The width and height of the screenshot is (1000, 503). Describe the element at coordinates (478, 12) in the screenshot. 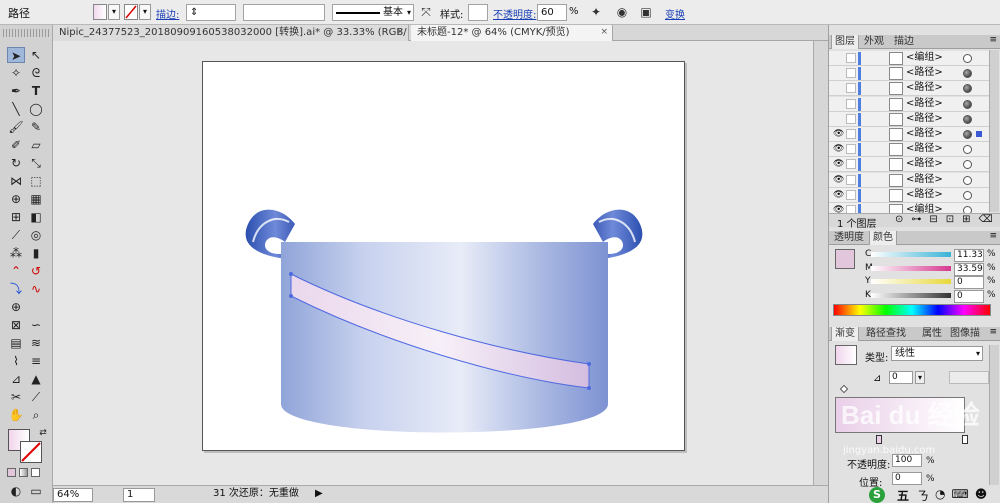

I see `style-dropdown` at that location.